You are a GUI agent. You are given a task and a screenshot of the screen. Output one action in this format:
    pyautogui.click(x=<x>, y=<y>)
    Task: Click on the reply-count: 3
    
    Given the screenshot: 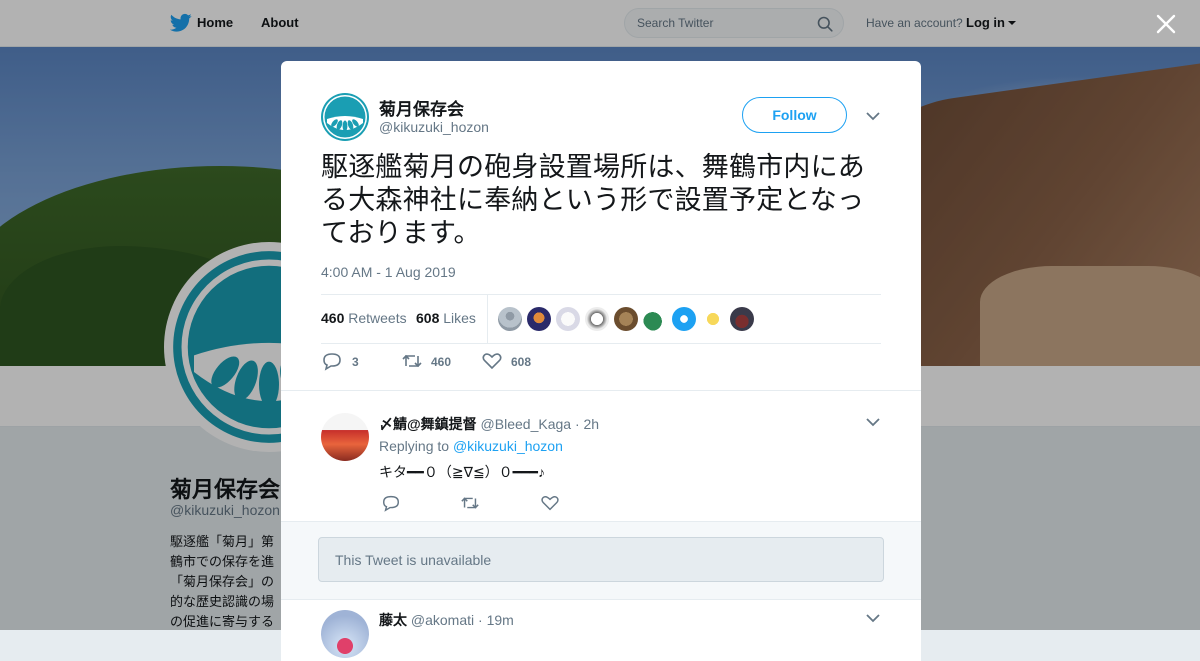 What is the action you would take?
    pyautogui.click(x=355, y=362)
    